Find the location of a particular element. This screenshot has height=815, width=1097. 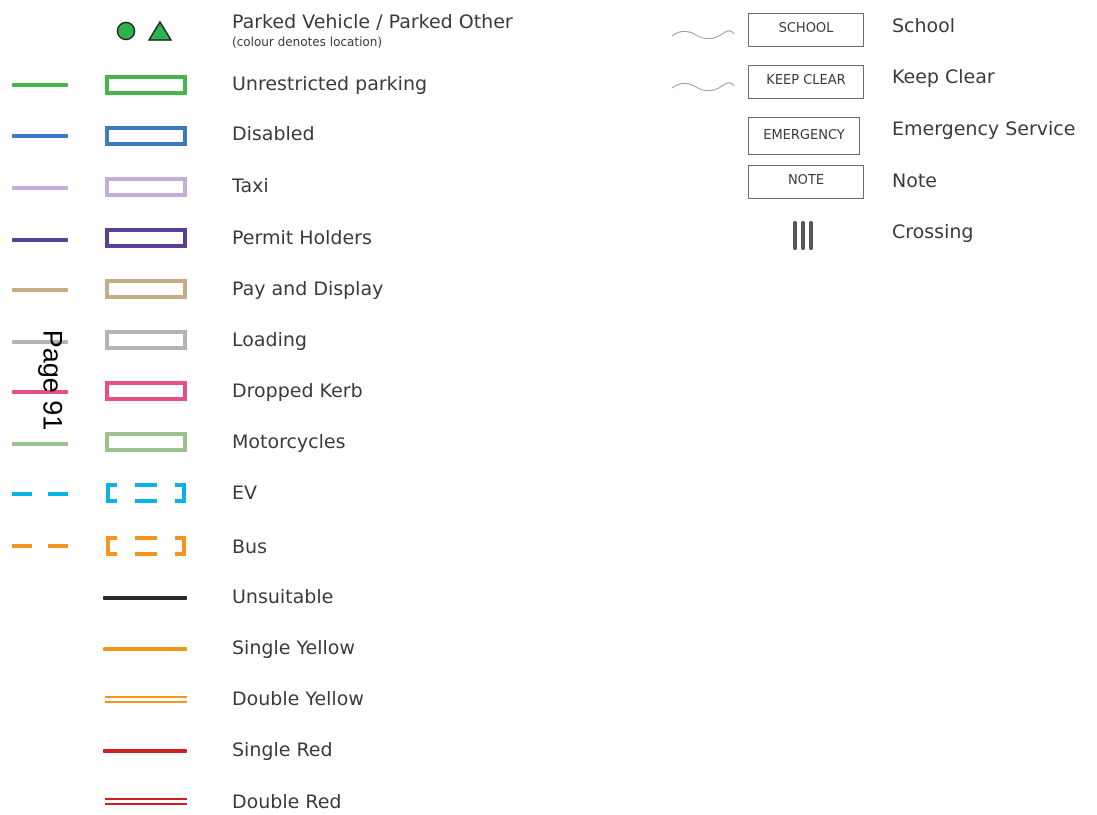

unrestricted-label: Unrestricted parking is located at coordinates (330, 84).